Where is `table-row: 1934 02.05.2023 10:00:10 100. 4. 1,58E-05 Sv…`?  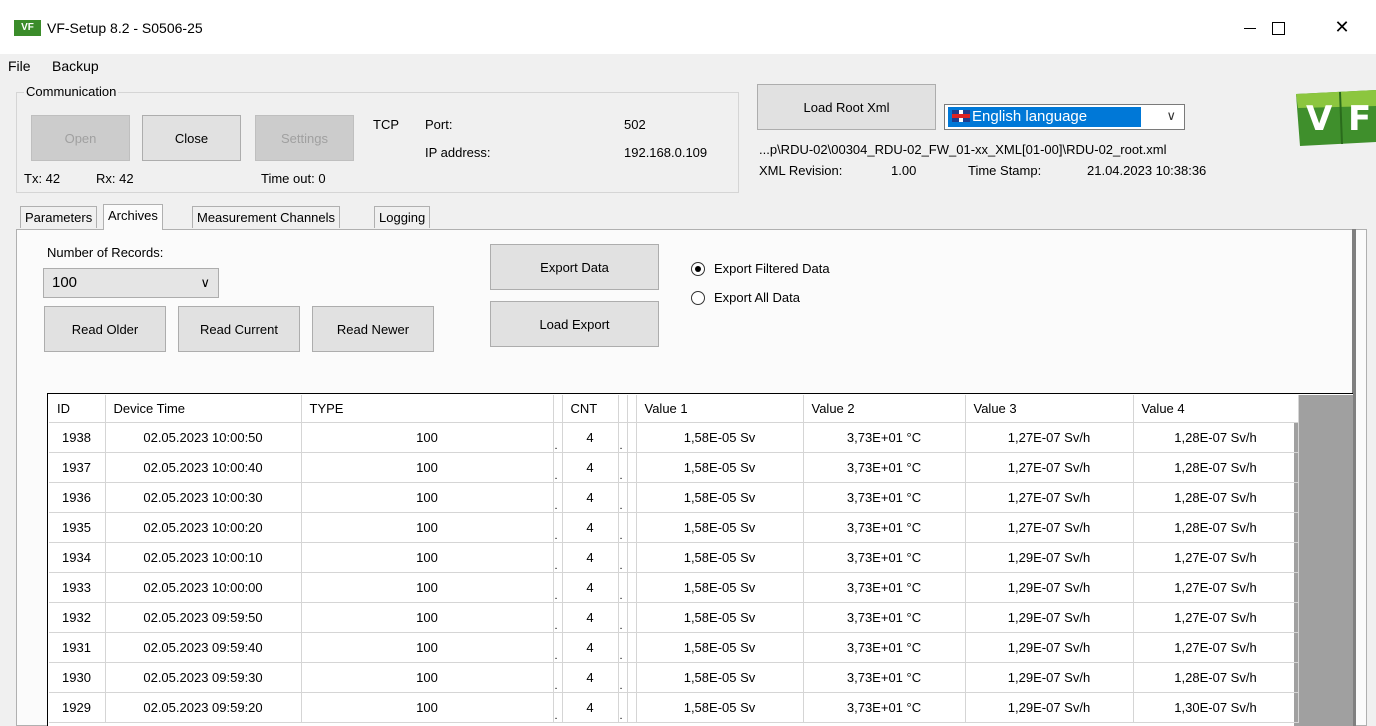 table-row: 1934 02.05.2023 10:00:10 100. 4. 1,58E-05 Sv… is located at coordinates (674, 557).